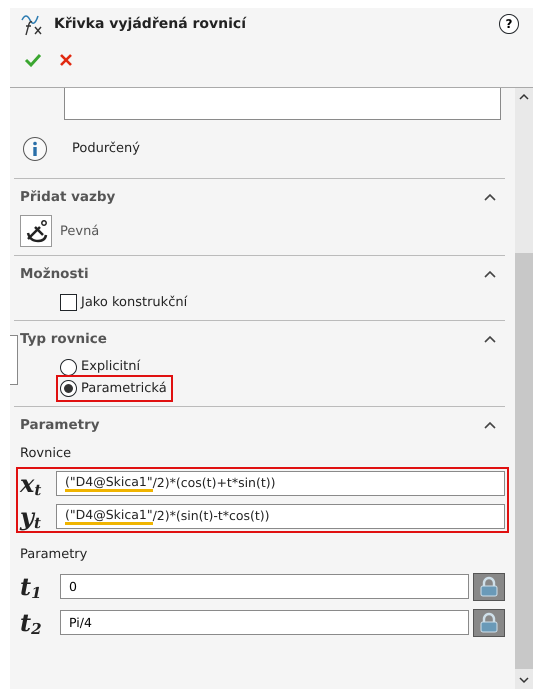  What do you see at coordinates (54, 555) in the screenshot?
I see `field-label: Parametry` at bounding box center [54, 555].